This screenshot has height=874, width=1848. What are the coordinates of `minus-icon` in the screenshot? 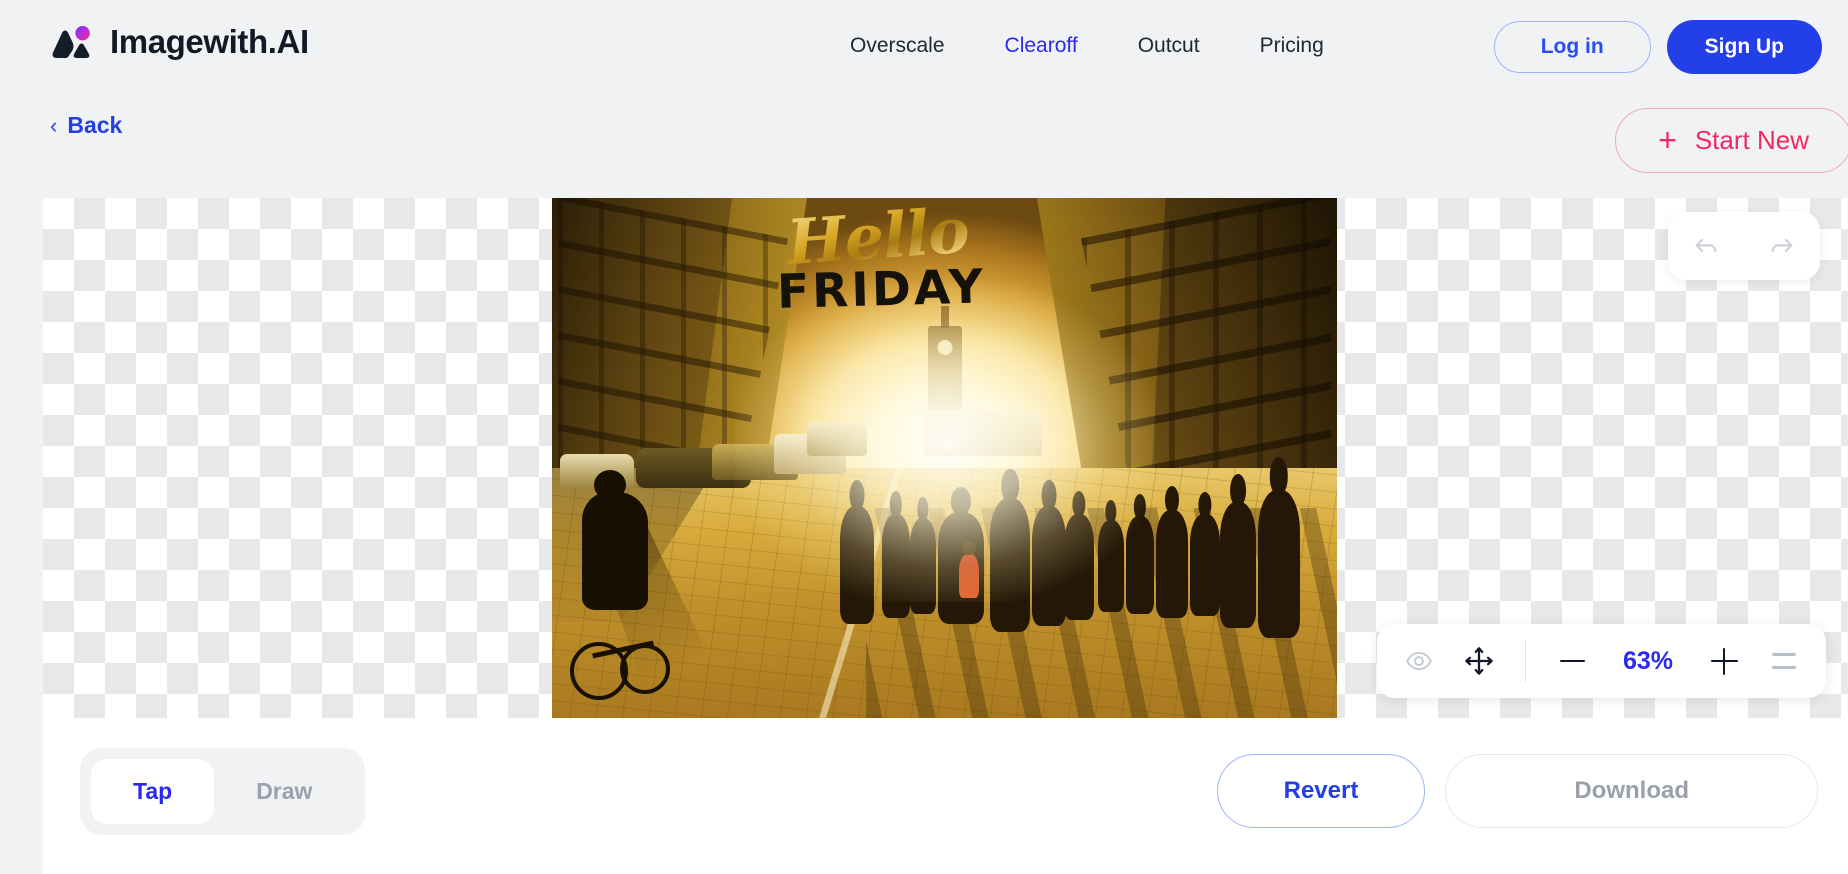 It's located at (1572, 661).